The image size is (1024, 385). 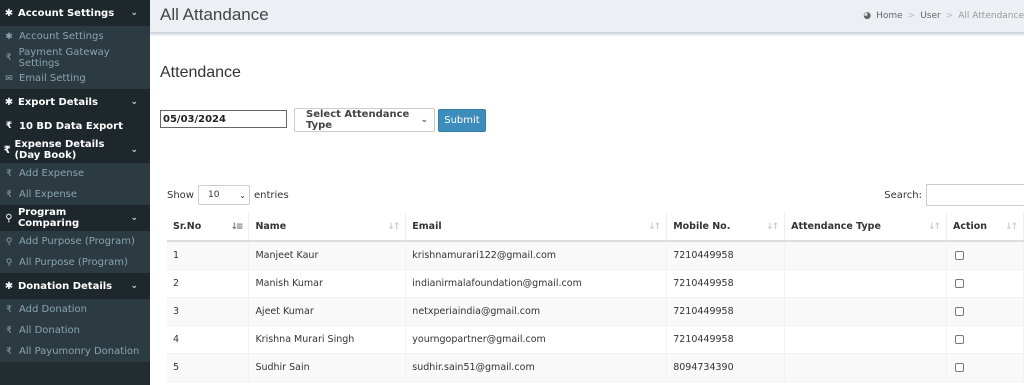 I want to click on sidebar-item-label: 10 BD Data Export, so click(x=71, y=126).